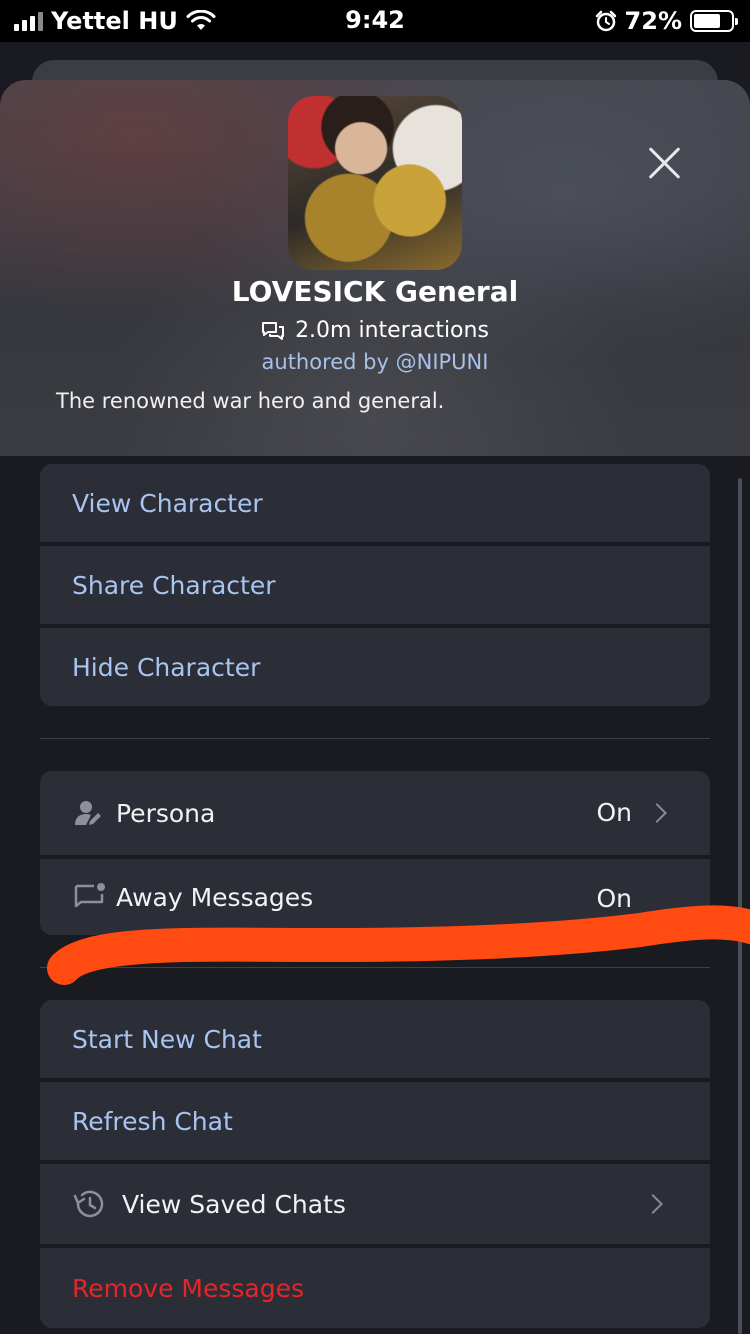  What do you see at coordinates (375, 897) in the screenshot?
I see `away-messages-row: Away Messages On` at bounding box center [375, 897].